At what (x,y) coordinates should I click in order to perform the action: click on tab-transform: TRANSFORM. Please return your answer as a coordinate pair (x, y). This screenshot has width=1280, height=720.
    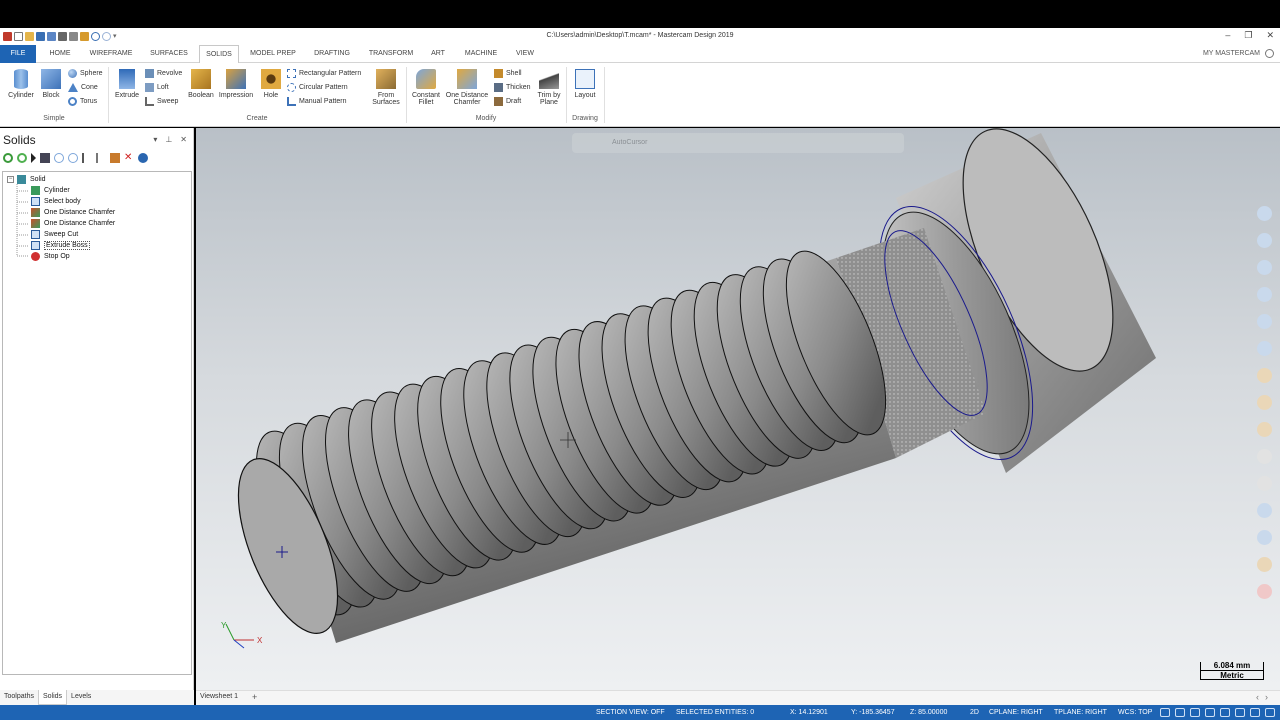
    Looking at the image, I should click on (391, 54).